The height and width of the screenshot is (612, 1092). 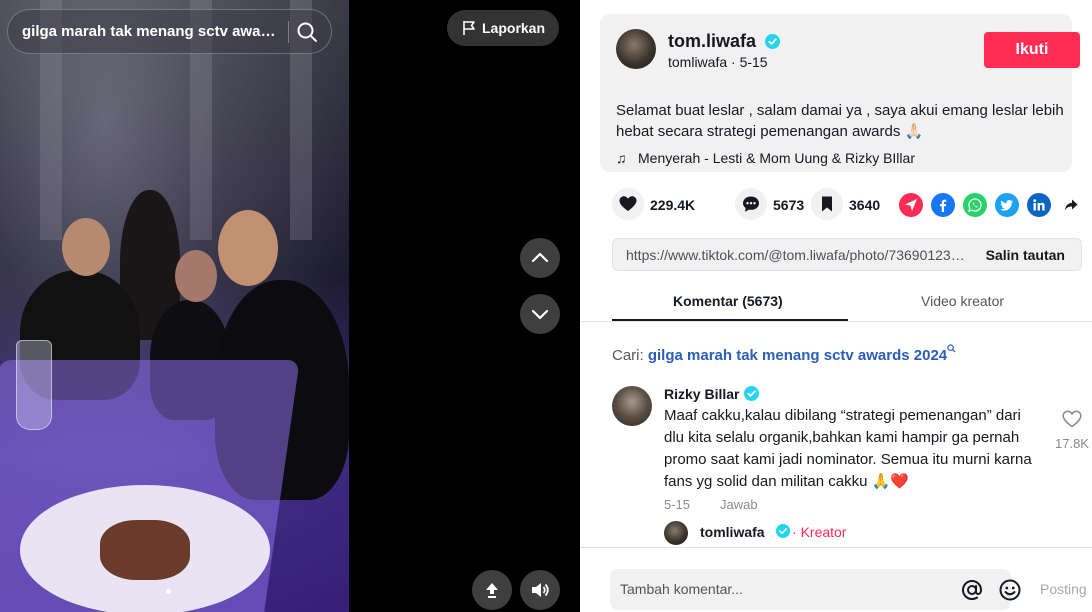 I want to click on comment-count: 5673, so click(x=789, y=205).